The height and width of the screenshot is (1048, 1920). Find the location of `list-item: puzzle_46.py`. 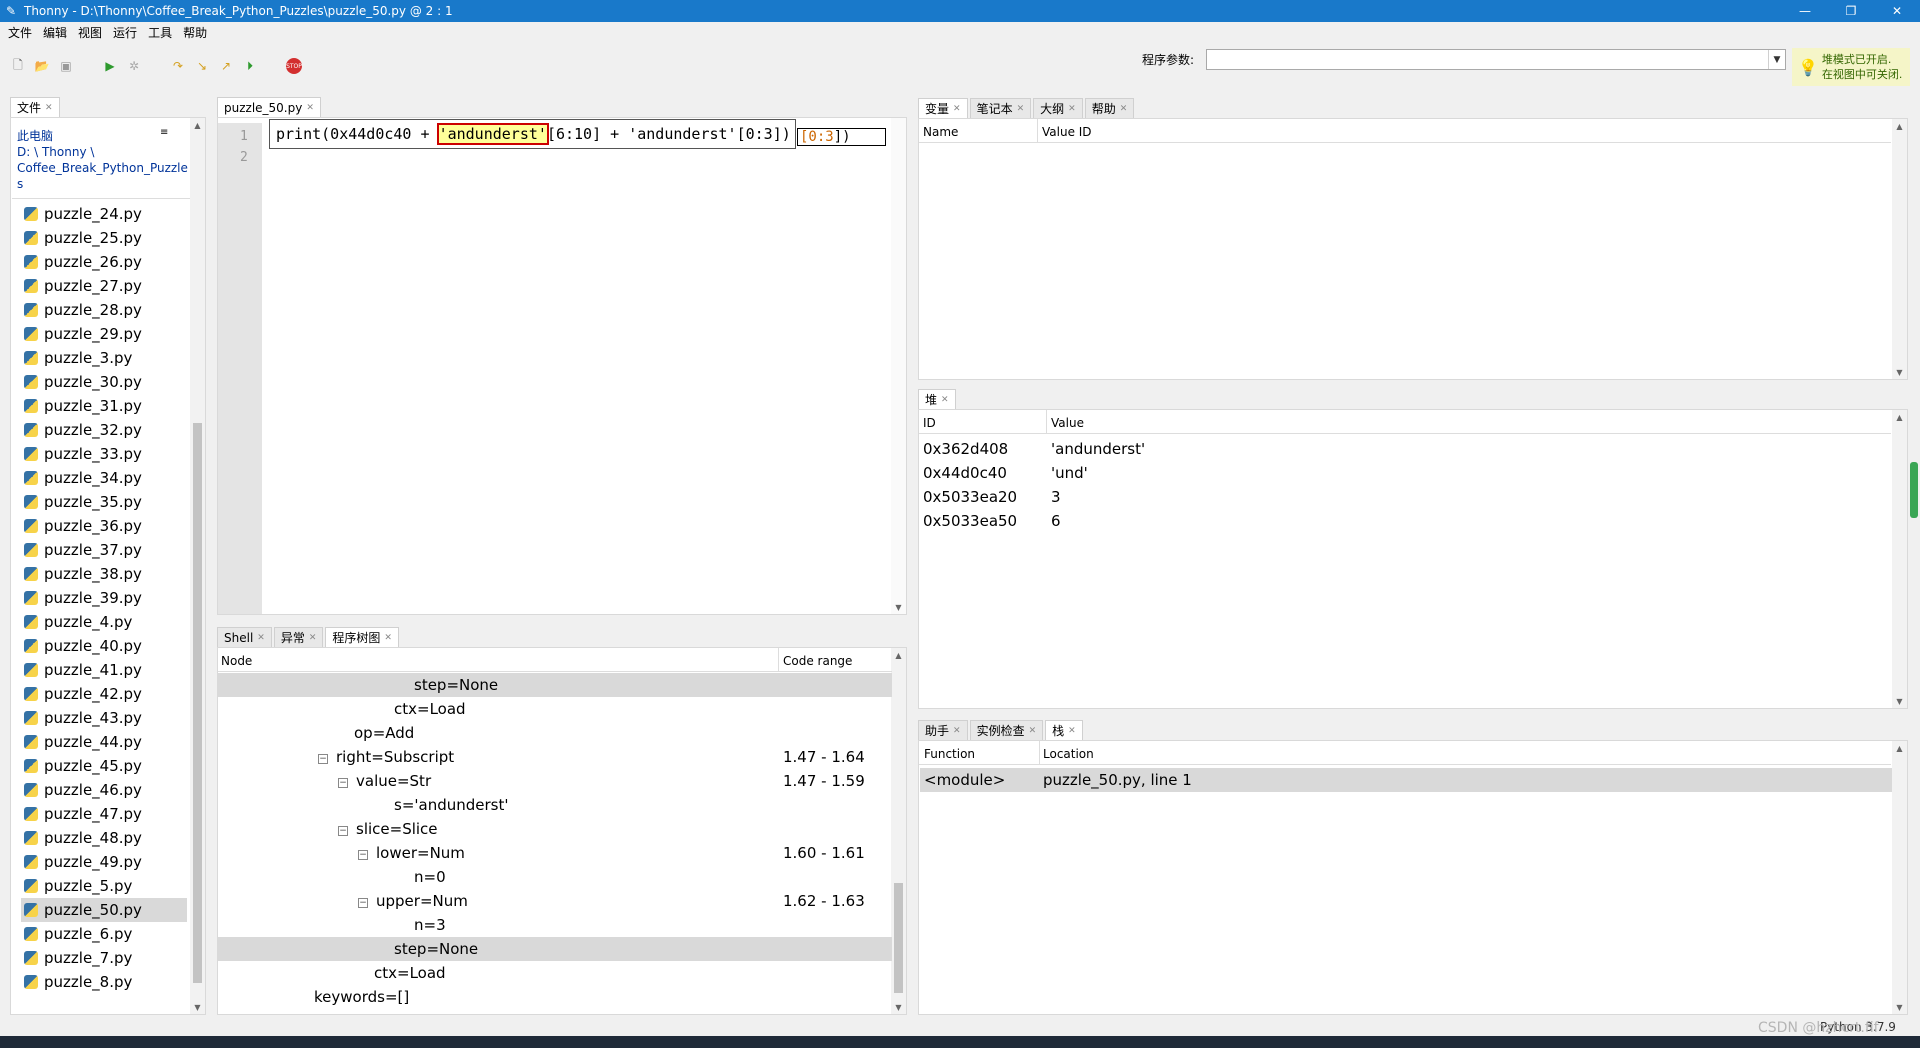

list-item: puzzle_46.py is located at coordinates (104, 790).